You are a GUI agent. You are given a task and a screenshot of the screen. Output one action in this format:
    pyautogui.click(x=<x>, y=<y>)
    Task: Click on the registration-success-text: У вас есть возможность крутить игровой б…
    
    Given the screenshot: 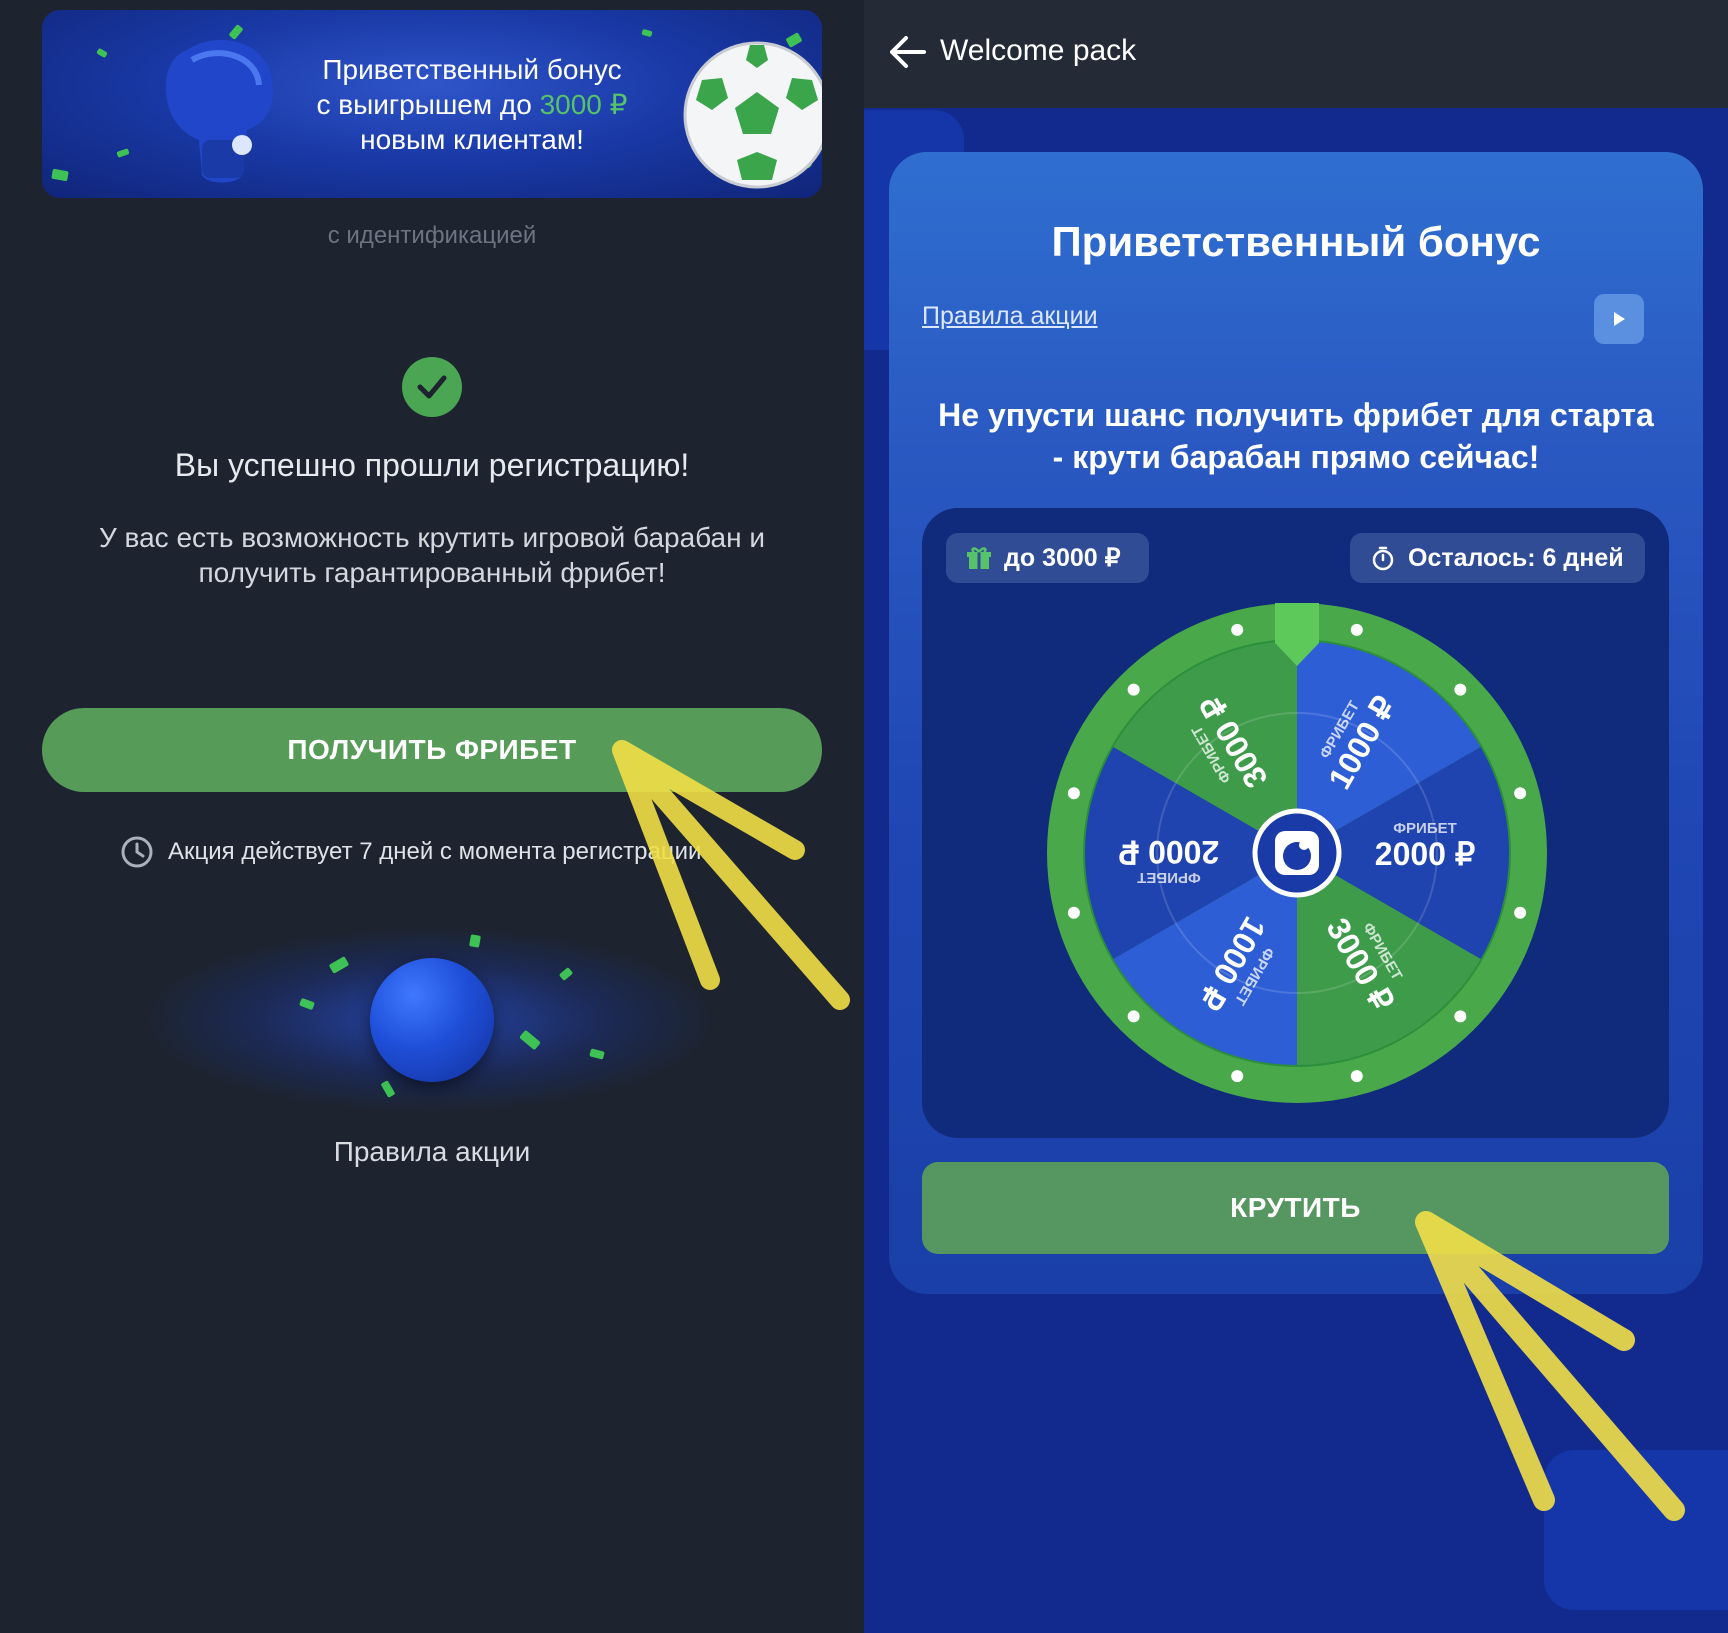 What is the action you would take?
    pyautogui.click(x=432, y=555)
    